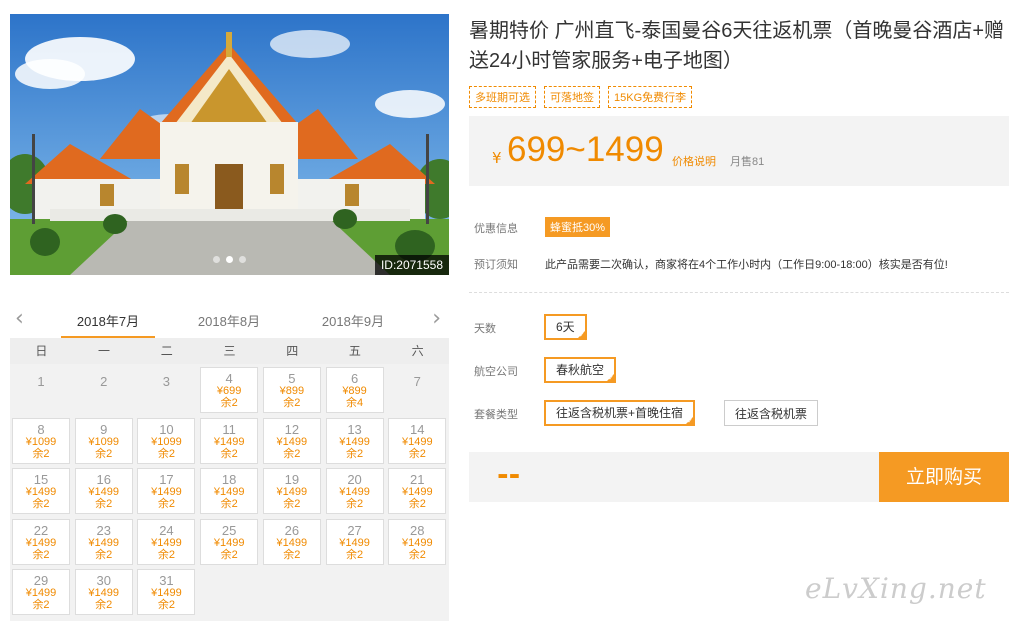 The width and height of the screenshot is (1012, 625). Describe the element at coordinates (417, 541) in the screenshot. I see `calendar-day: 28 ¥1499 余2` at that location.